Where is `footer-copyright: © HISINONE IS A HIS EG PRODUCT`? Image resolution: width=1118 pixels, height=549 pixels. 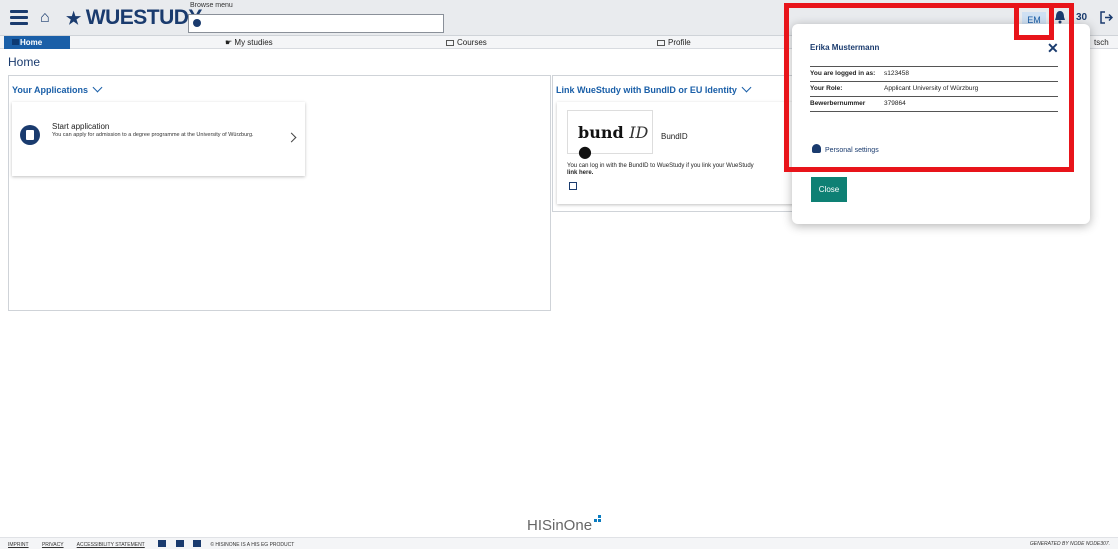 footer-copyright: © HISINONE IS A HIS EG PRODUCT is located at coordinates (252, 545).